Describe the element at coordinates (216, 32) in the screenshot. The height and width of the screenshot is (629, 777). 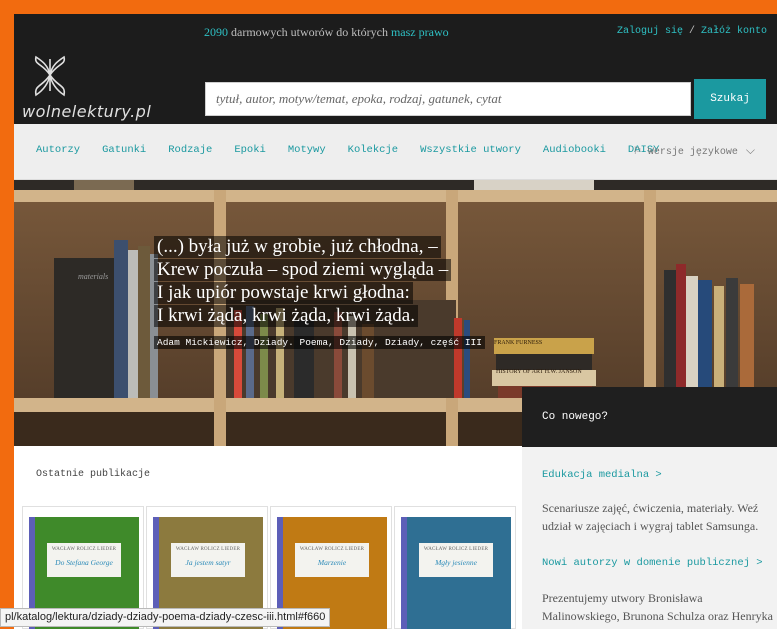
I see `work-count: 2090` at that location.